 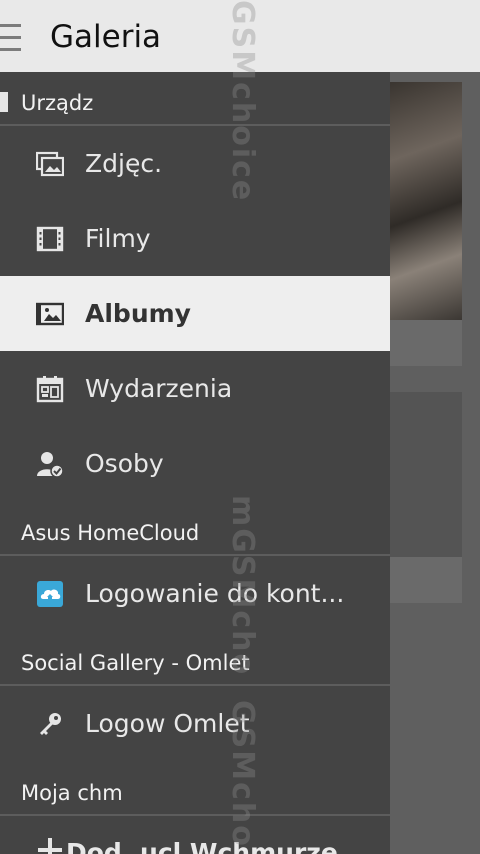 What do you see at coordinates (195, 99) in the screenshot?
I see `section-header-device: Urządz` at bounding box center [195, 99].